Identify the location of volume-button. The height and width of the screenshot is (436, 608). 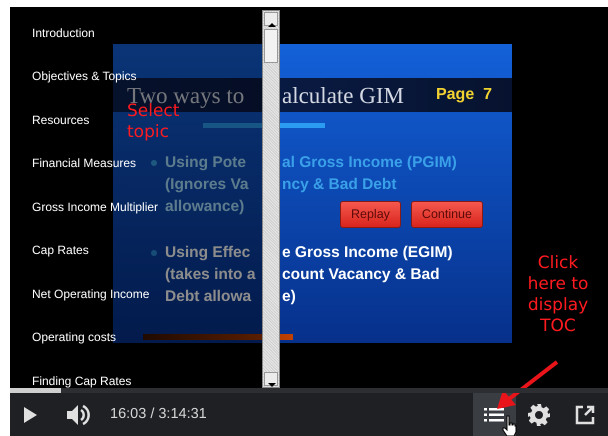
(79, 415).